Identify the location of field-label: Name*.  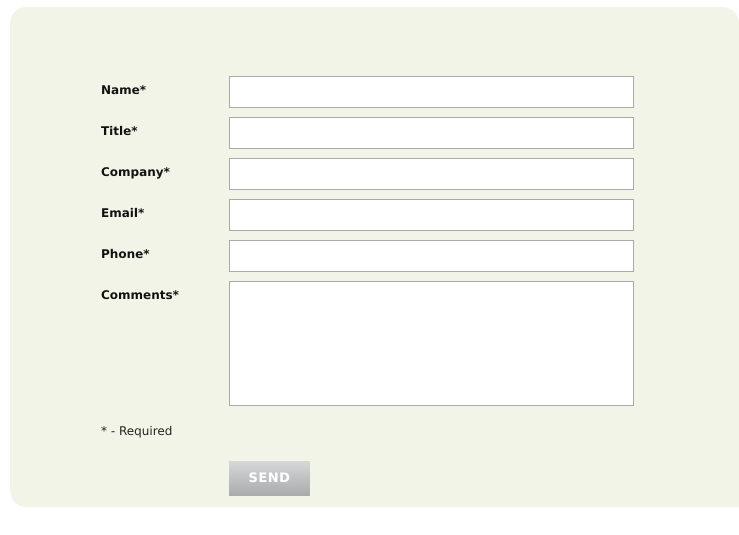
(124, 89).